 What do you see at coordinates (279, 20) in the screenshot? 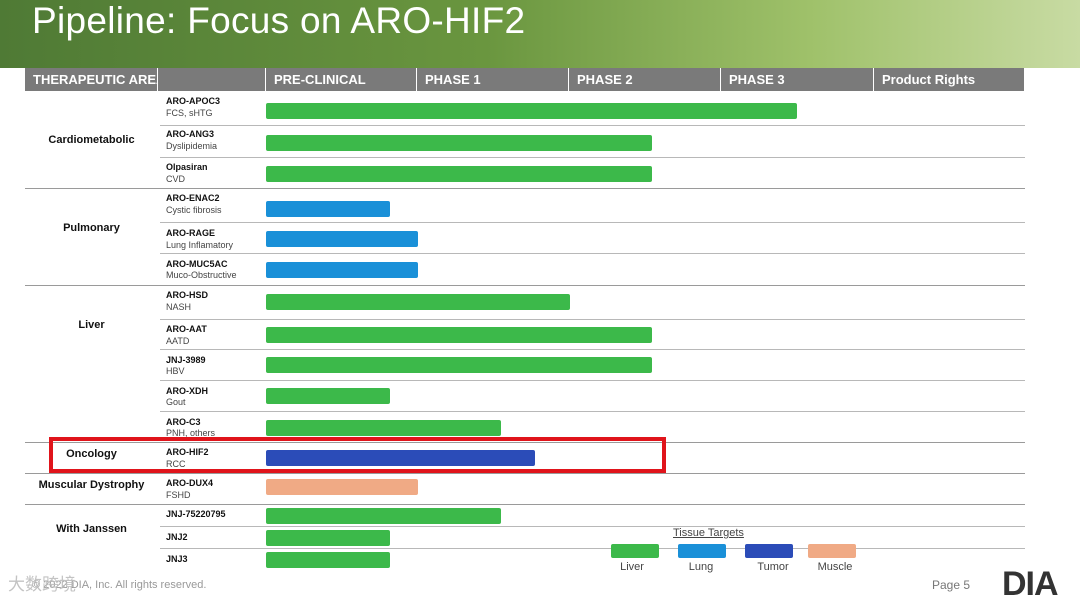
I see `slide-title: Pipeline: Focus on ARO-HIF2` at bounding box center [279, 20].